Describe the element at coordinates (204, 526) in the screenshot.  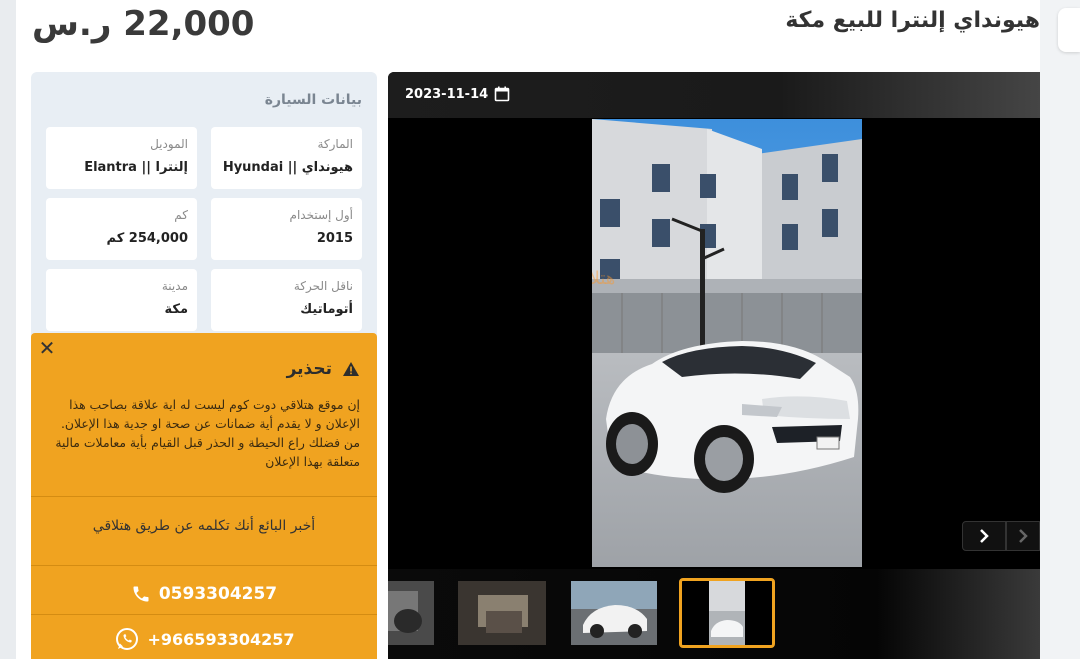
I see `tell-seller-text: أخبر البائع أنك تكلمه عن طريق هتلاقي` at that location.